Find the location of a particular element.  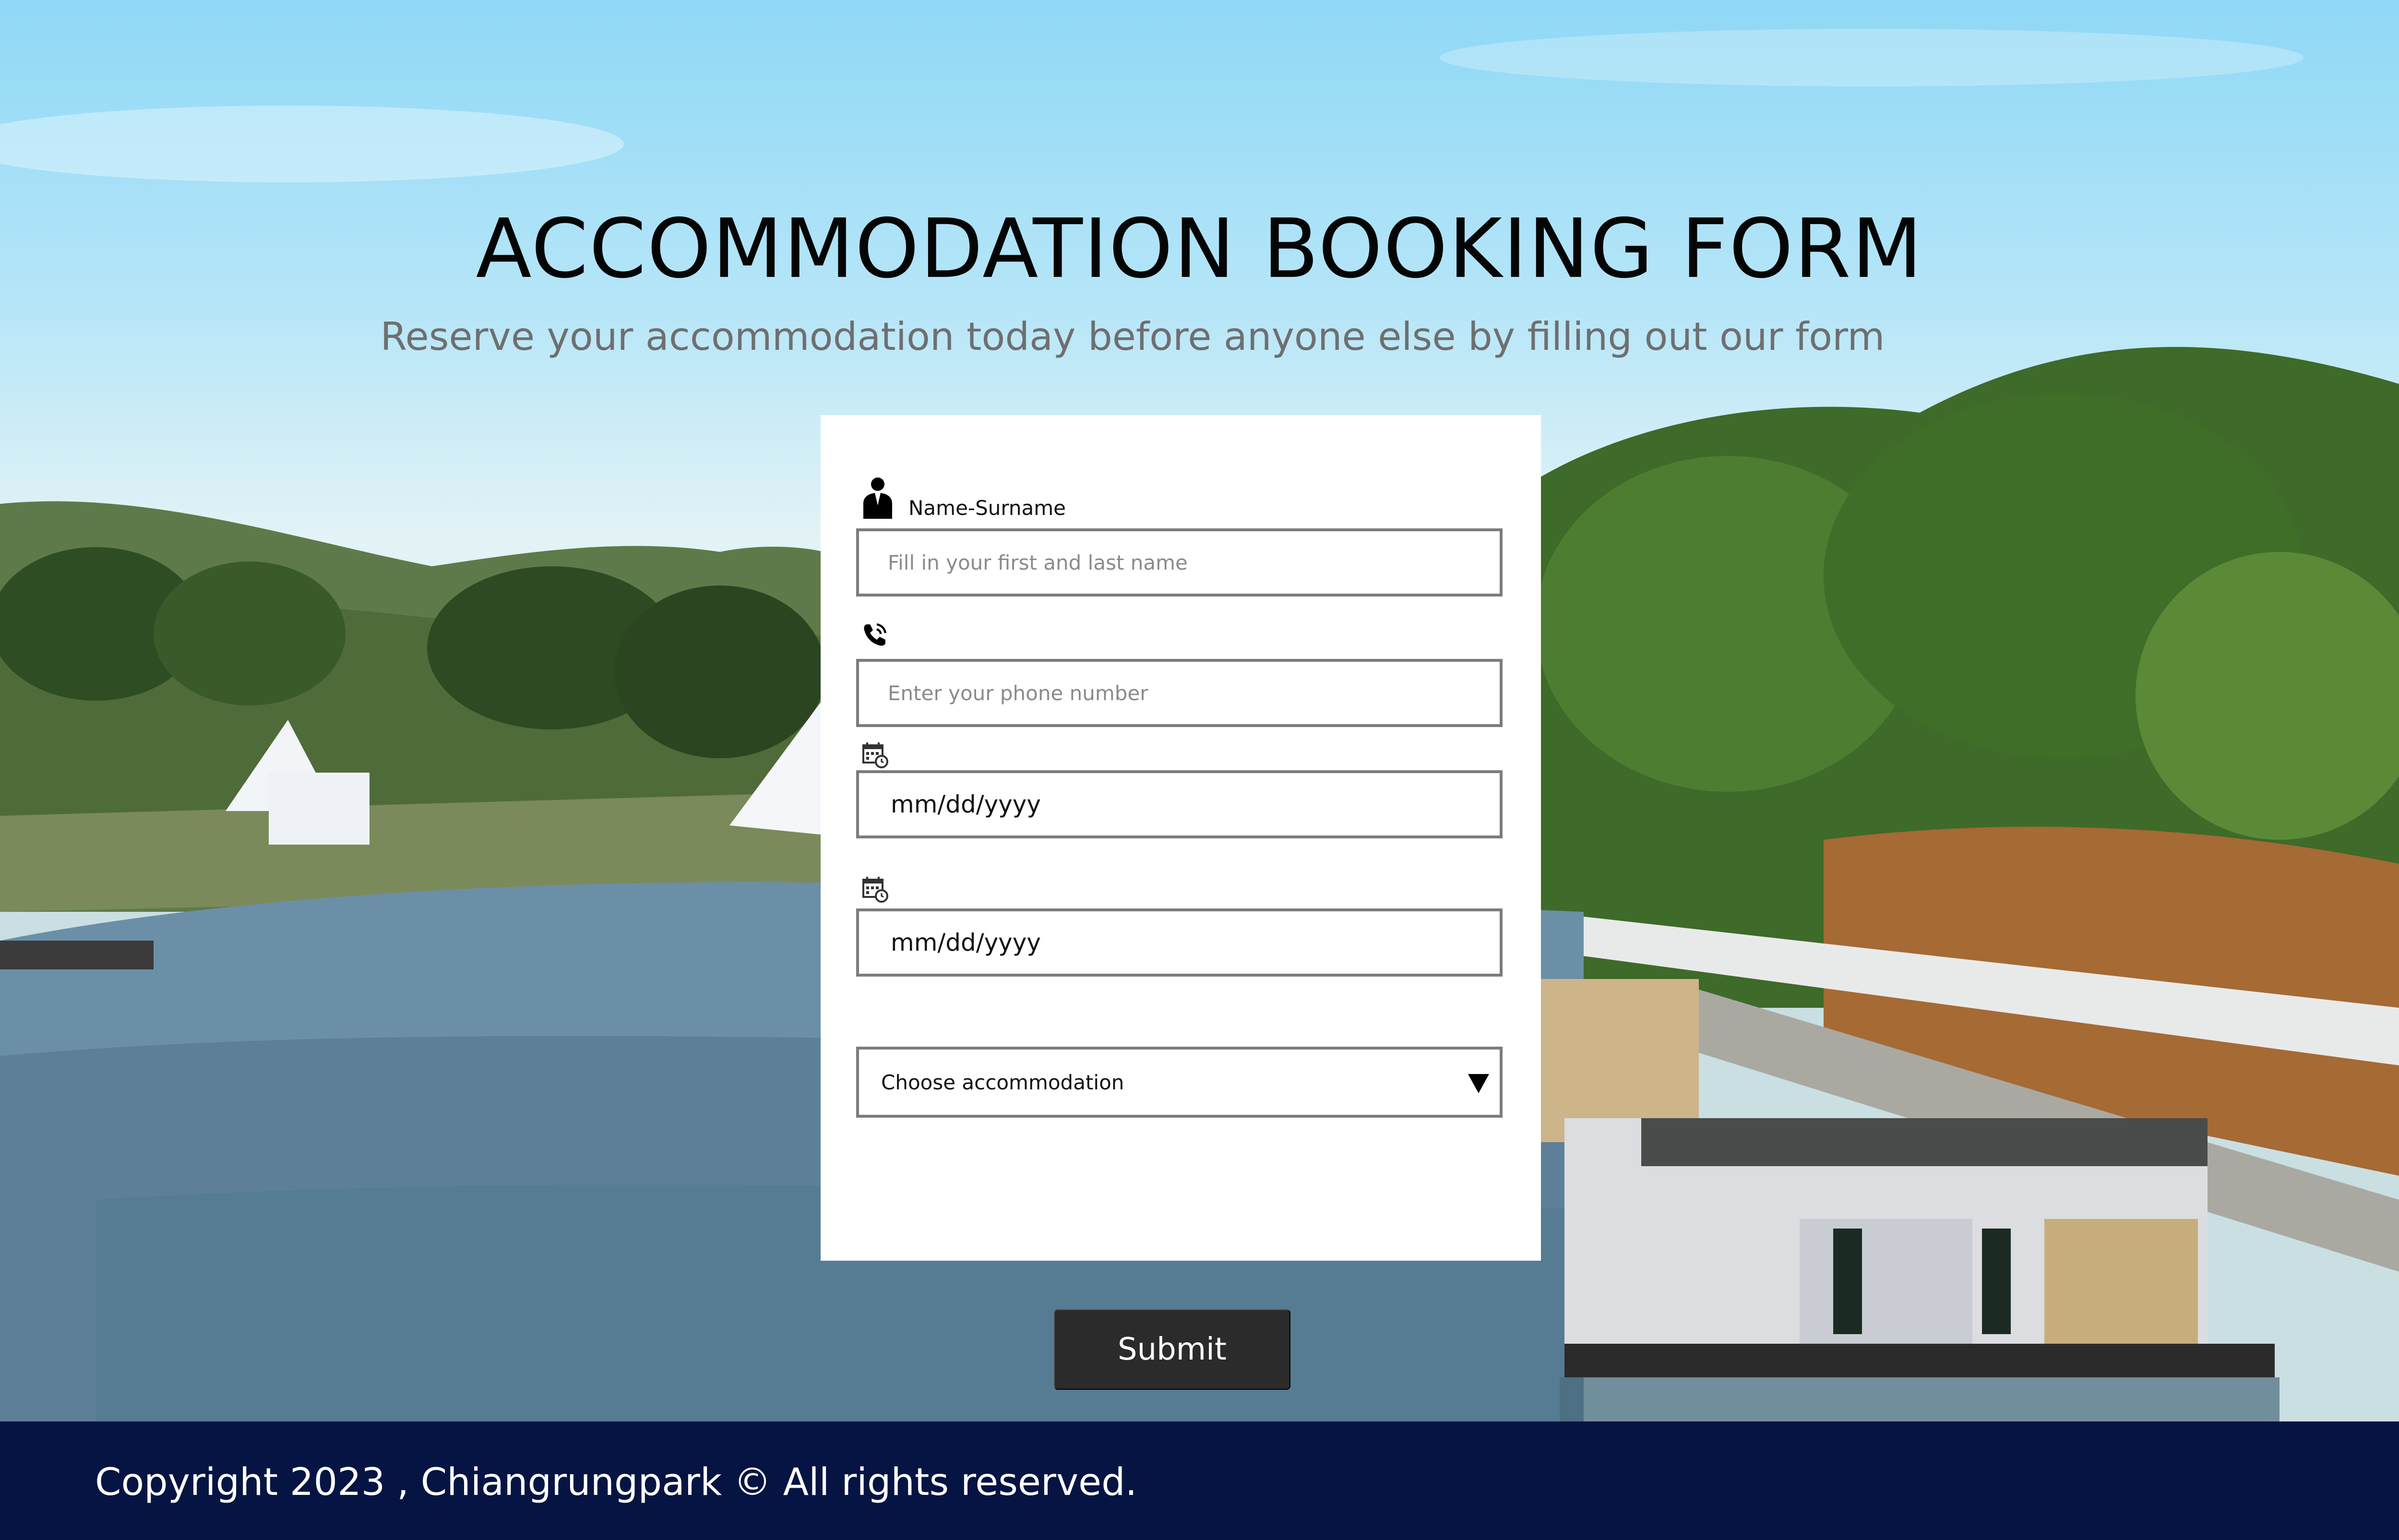

page-title: ACCOMMODATION BOOKING FORM is located at coordinates (1199, 249).